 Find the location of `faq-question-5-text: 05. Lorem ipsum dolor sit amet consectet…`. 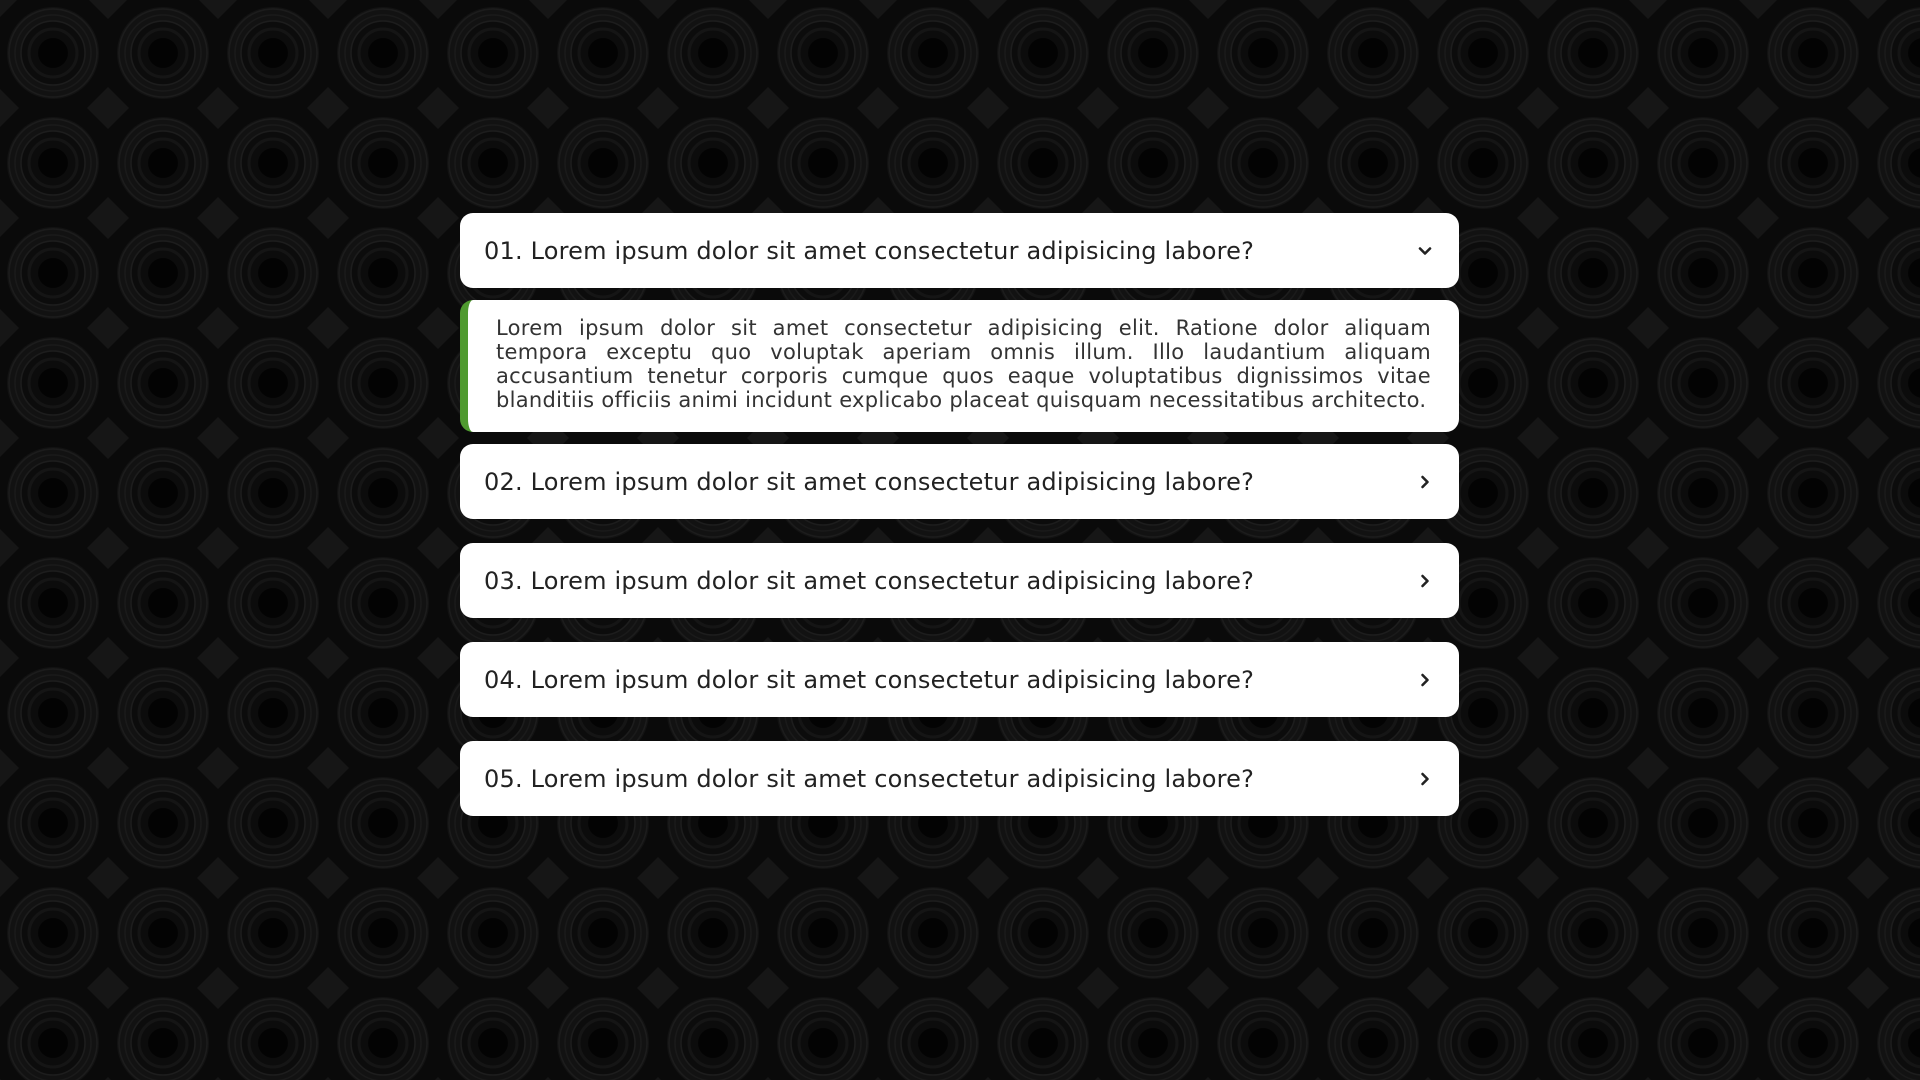

faq-question-5-text: 05. Lorem ipsum dolor sit amet consectet… is located at coordinates (869, 778).